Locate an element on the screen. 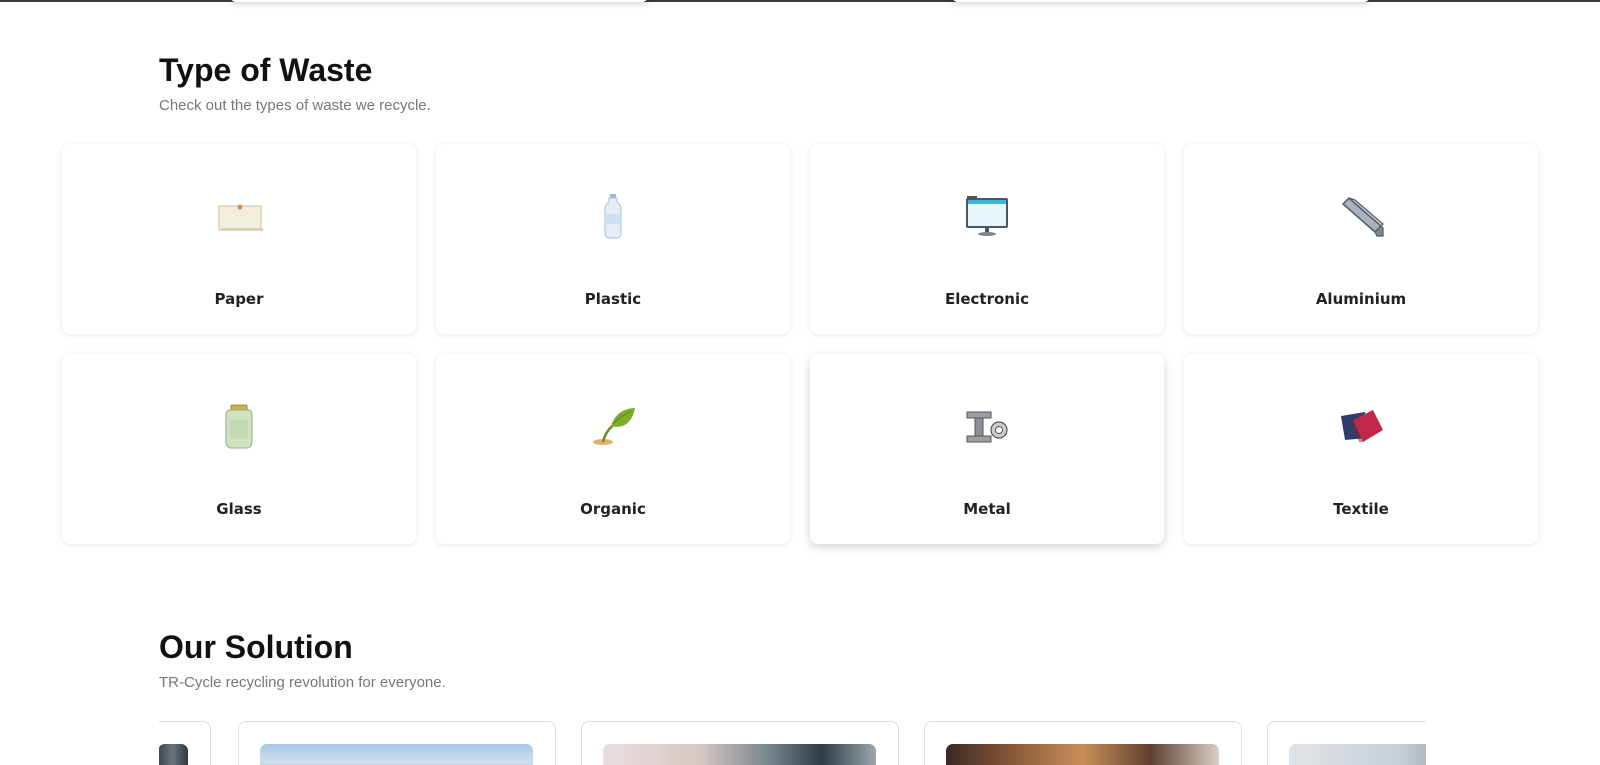 The width and height of the screenshot is (1600, 765). waste-label: Paper is located at coordinates (239, 299).